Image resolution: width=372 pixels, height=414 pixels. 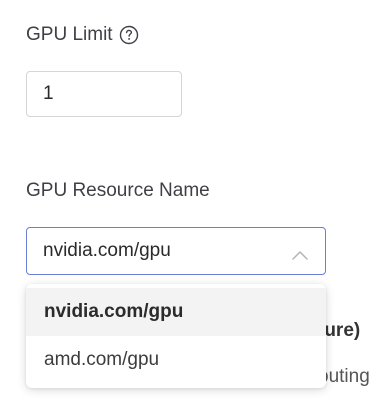 I want to click on dropdown-option-amd: amd.com/gpu, so click(x=176, y=360).